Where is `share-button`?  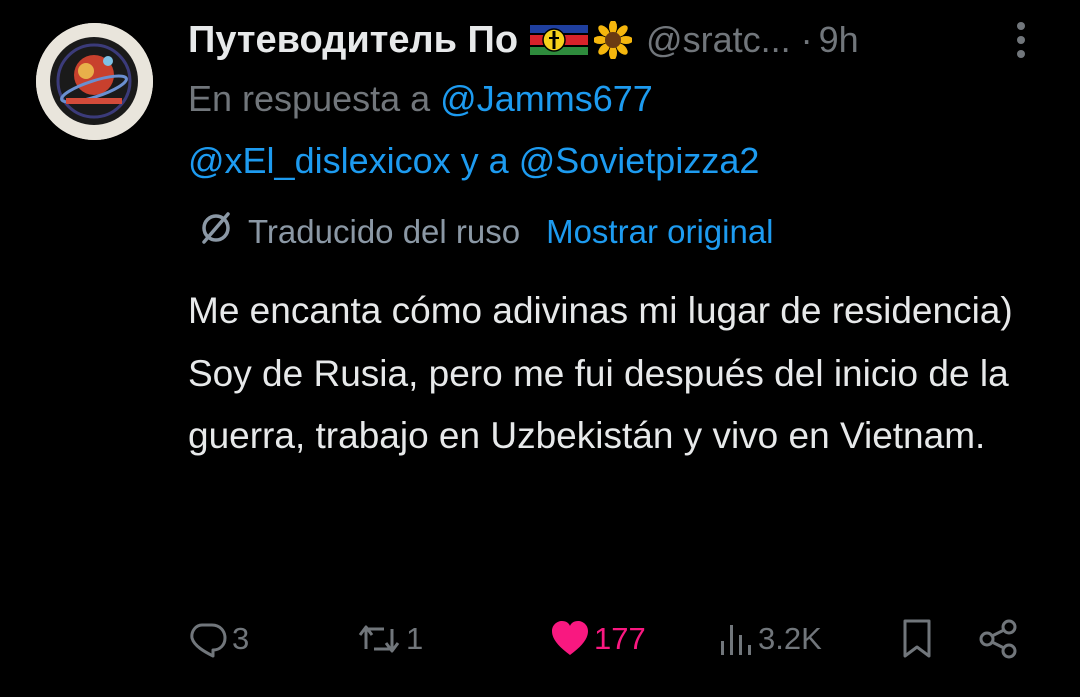
share-button is located at coordinates (999, 639).